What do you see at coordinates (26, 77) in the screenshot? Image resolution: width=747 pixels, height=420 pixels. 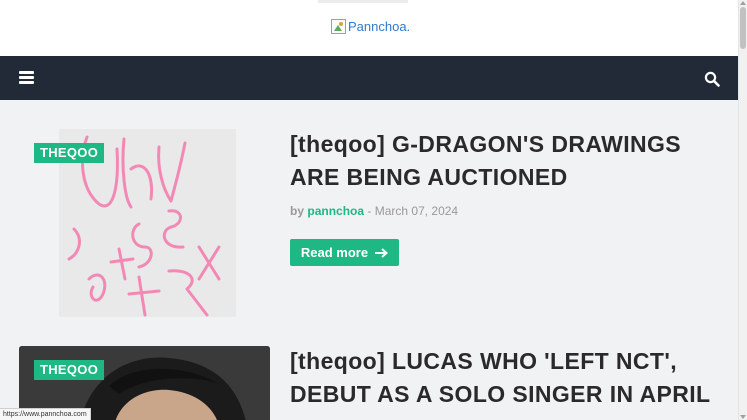 I see `bars-icon` at bounding box center [26, 77].